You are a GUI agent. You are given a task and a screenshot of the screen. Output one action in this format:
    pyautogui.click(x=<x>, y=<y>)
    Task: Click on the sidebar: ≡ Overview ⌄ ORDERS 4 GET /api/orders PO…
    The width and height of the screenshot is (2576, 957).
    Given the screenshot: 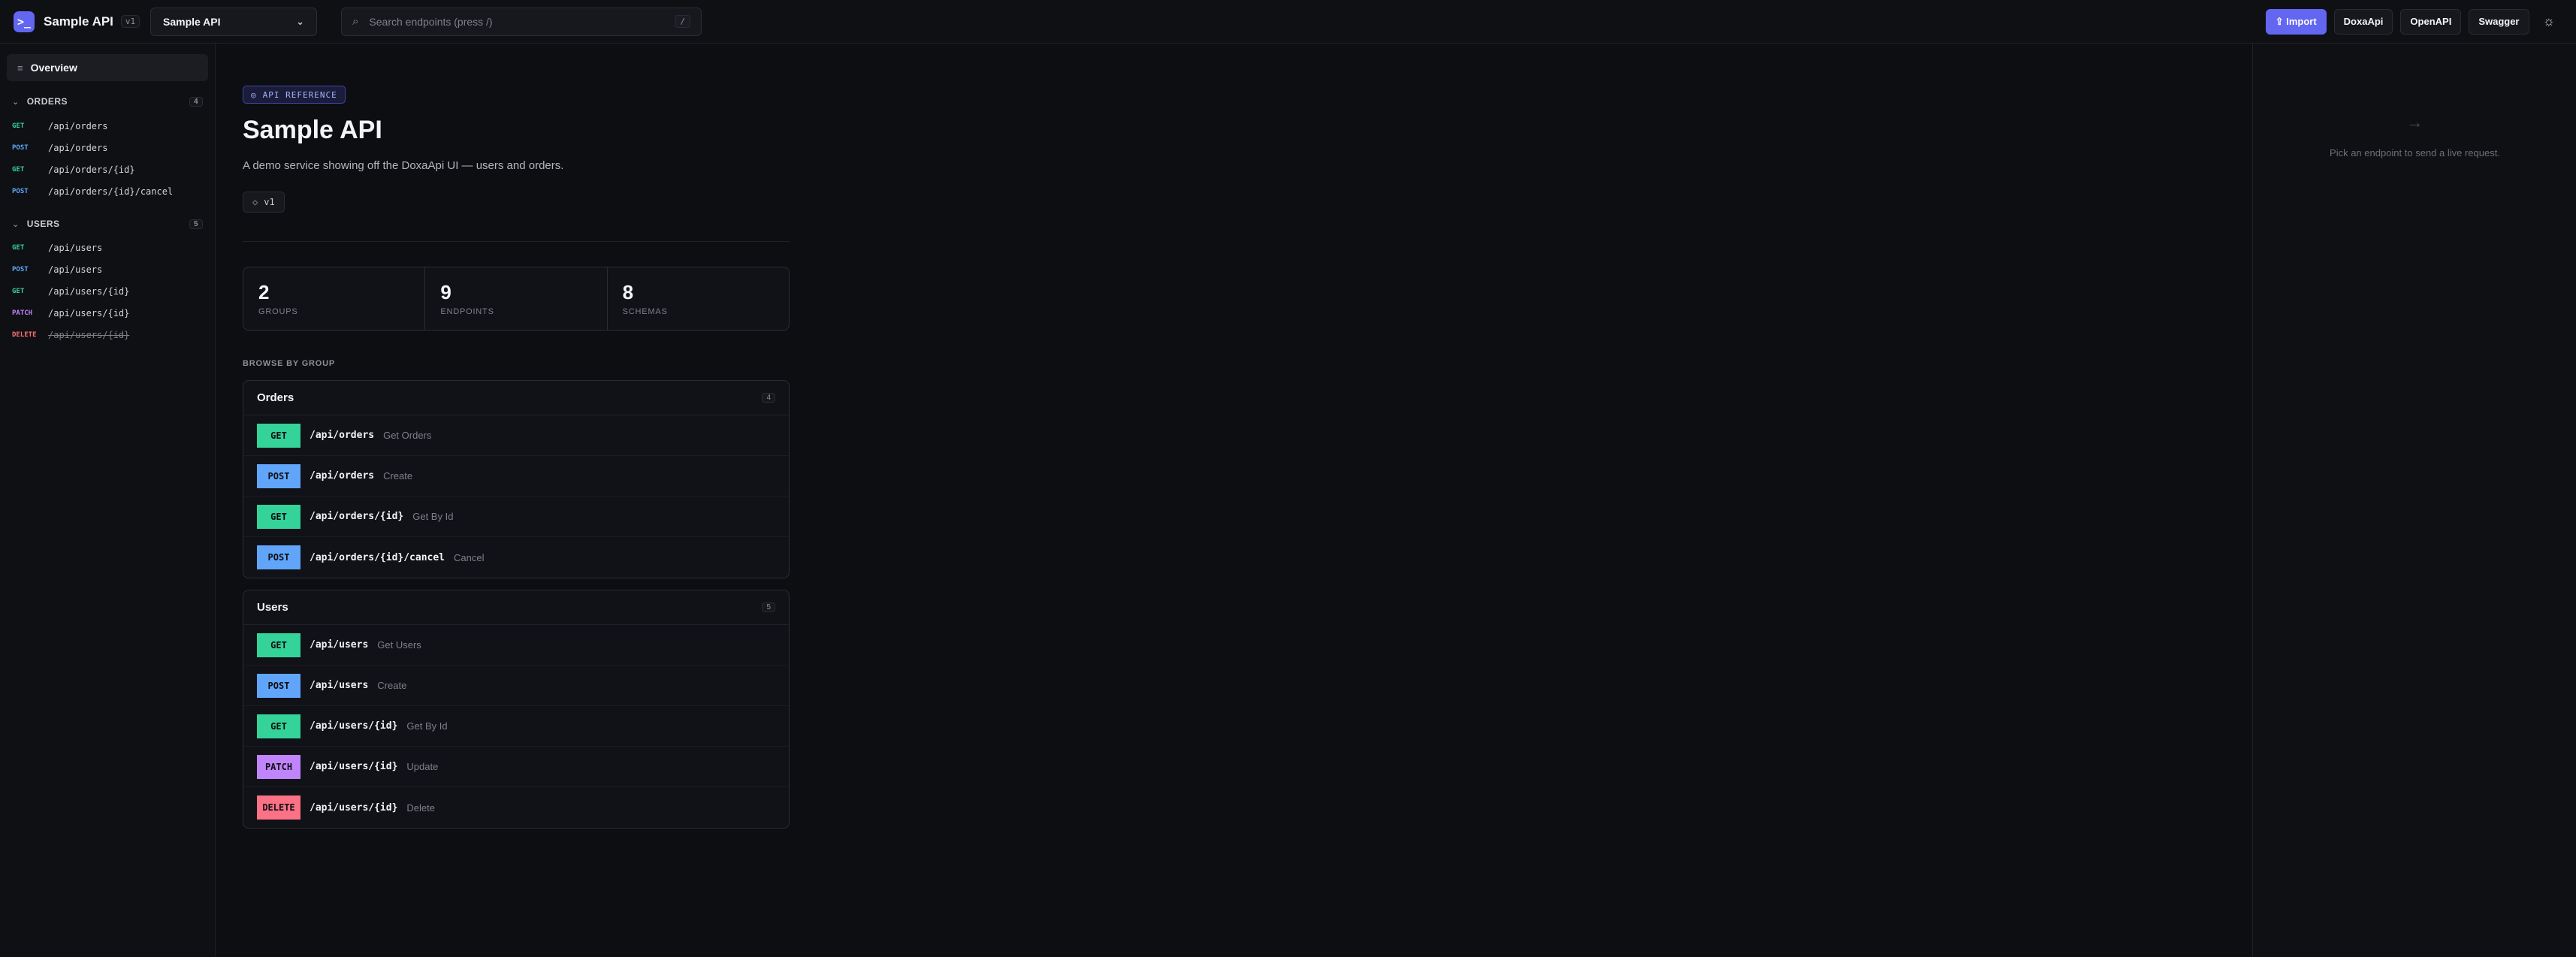 What is the action you would take?
    pyautogui.click(x=108, y=500)
    